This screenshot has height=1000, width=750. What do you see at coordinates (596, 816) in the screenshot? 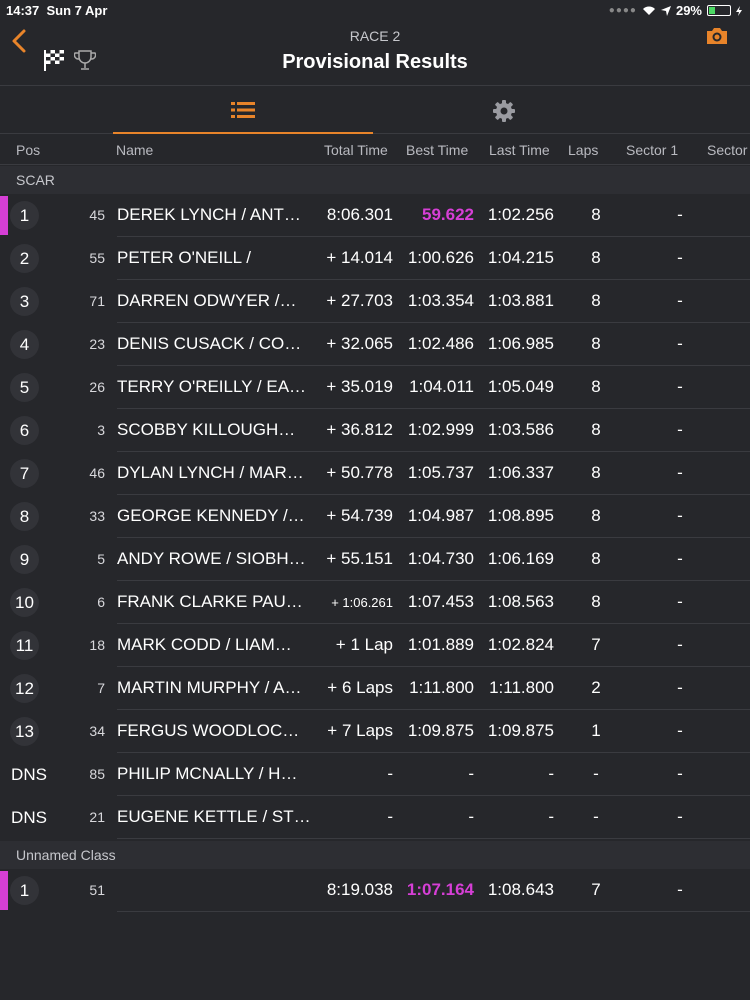
I see `laps-count: -` at bounding box center [596, 816].